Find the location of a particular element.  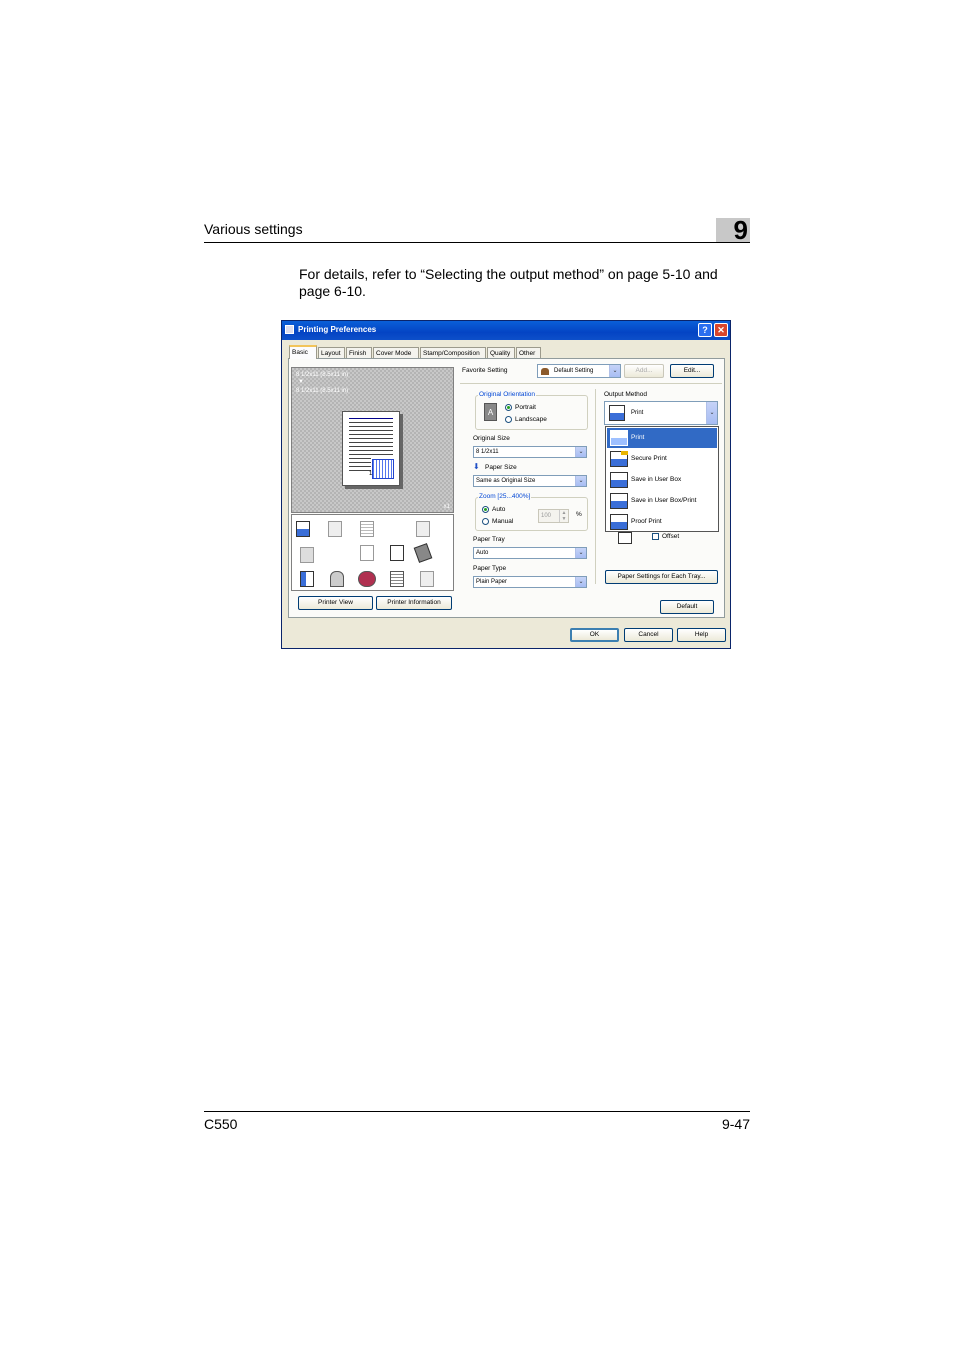

spinner-icon: ▲ ▼ is located at coordinates (563, 516).